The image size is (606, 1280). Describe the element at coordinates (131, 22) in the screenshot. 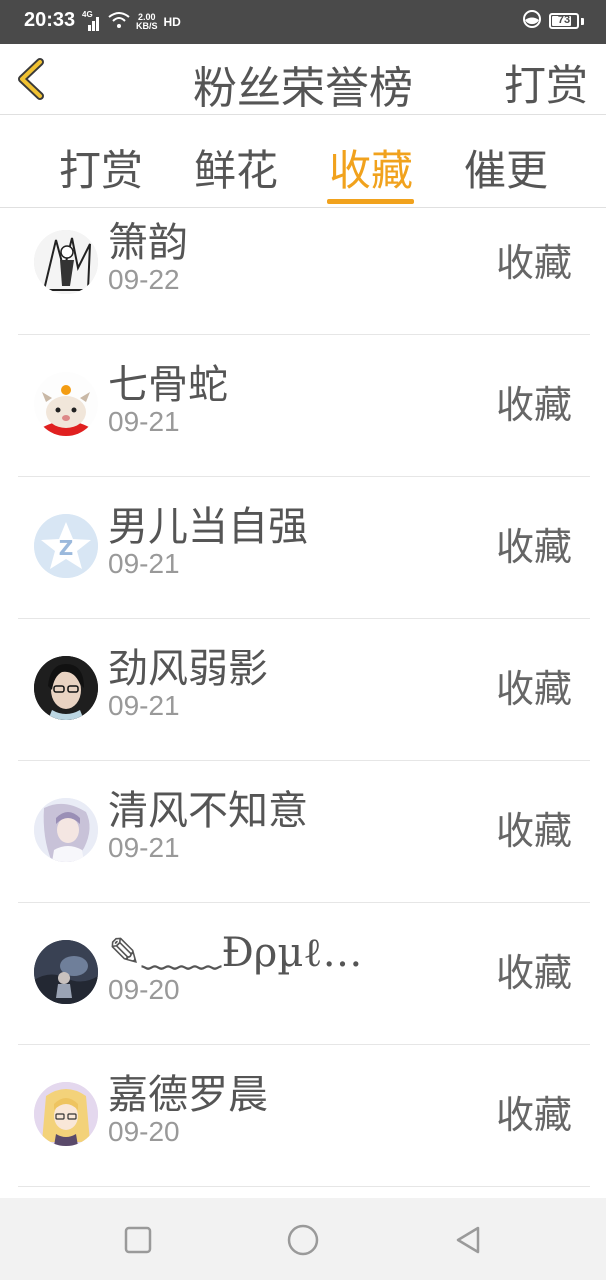

I see `status-icons: 4G 2.00 KB/S HD` at that location.